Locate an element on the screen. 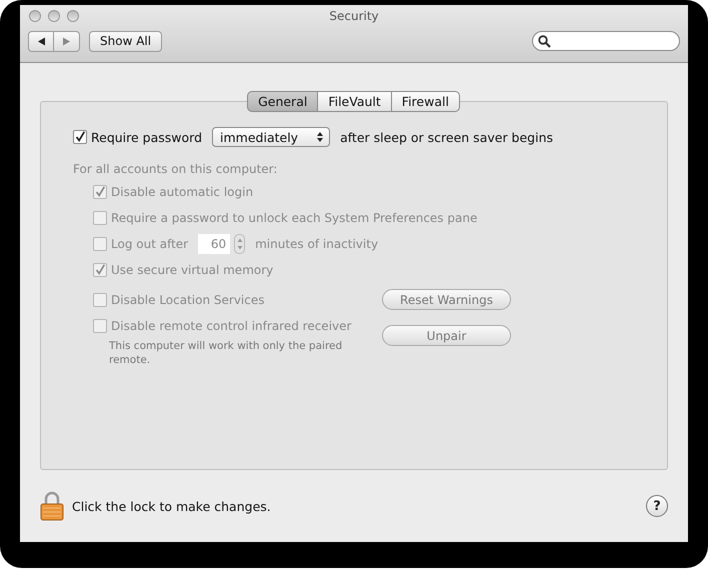  lock-button is located at coordinates (52, 506).